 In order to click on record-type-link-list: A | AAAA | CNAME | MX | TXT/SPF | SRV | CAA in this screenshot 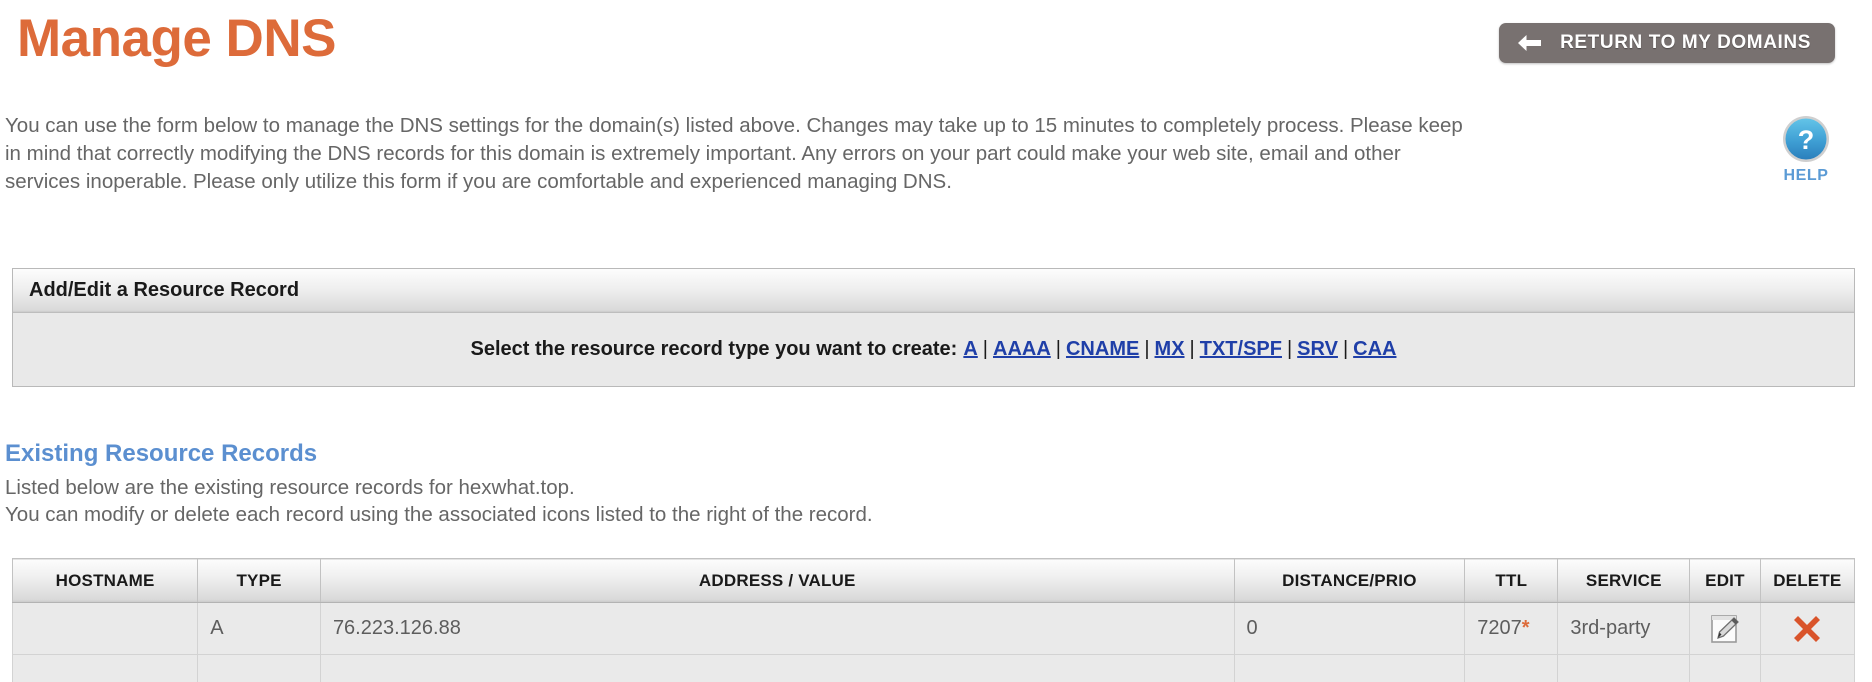, I will do `click(1179, 349)`.